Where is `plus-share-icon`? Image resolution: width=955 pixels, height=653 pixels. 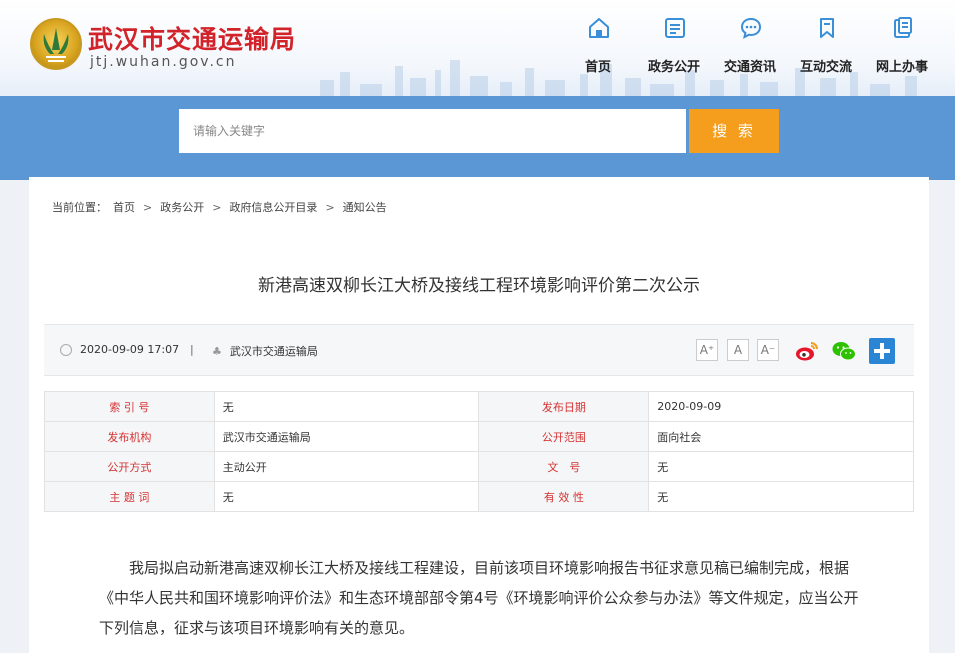 plus-share-icon is located at coordinates (882, 351).